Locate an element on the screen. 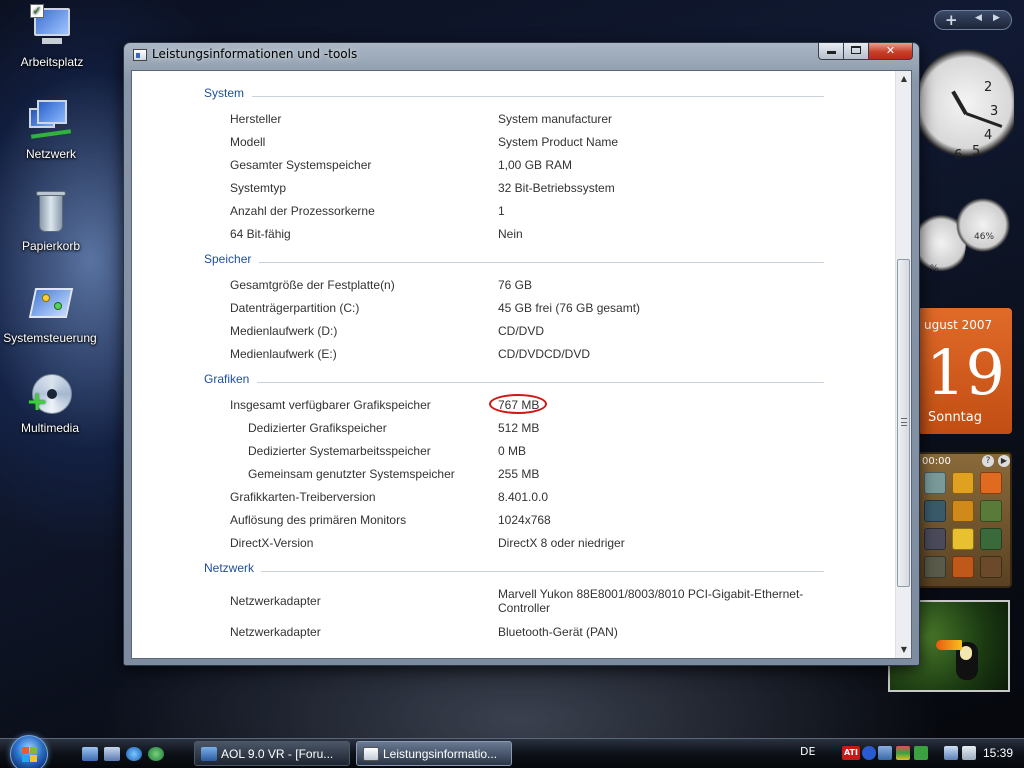 This screenshot has height=768, width=1024. calendar-weekday: Sonntag is located at coordinates (955, 417).